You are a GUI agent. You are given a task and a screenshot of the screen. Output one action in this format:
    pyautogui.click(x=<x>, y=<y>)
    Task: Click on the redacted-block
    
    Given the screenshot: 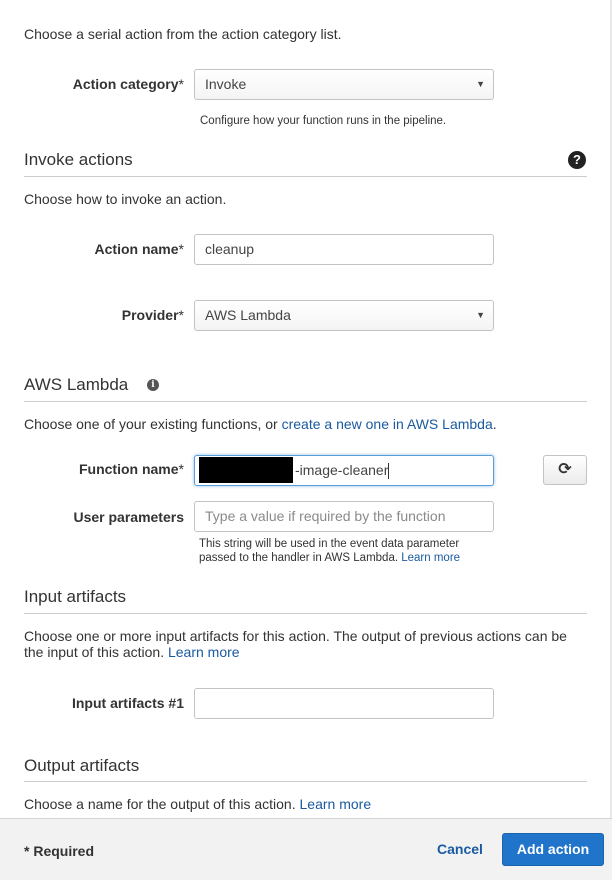 What is the action you would take?
    pyautogui.click(x=246, y=470)
    